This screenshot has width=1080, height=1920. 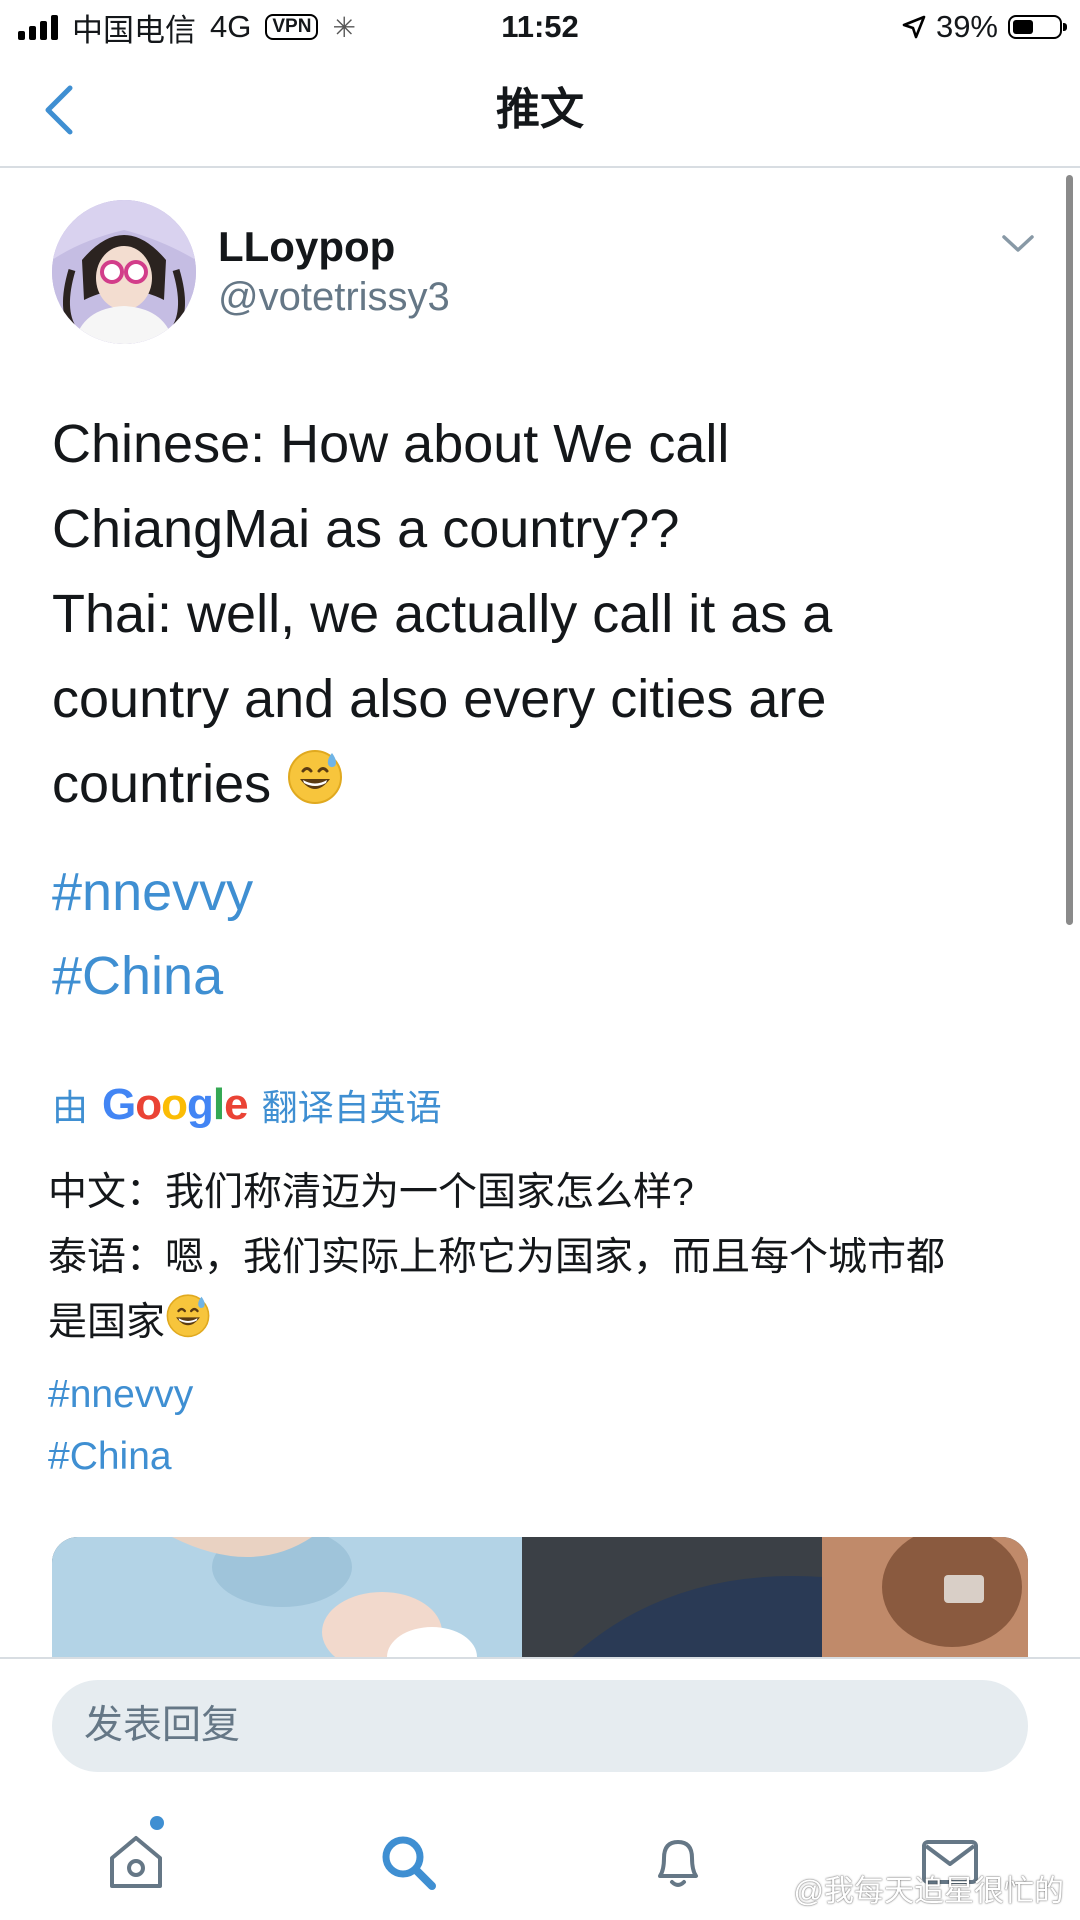 I want to click on status-right: 39%, so click(x=984, y=27).